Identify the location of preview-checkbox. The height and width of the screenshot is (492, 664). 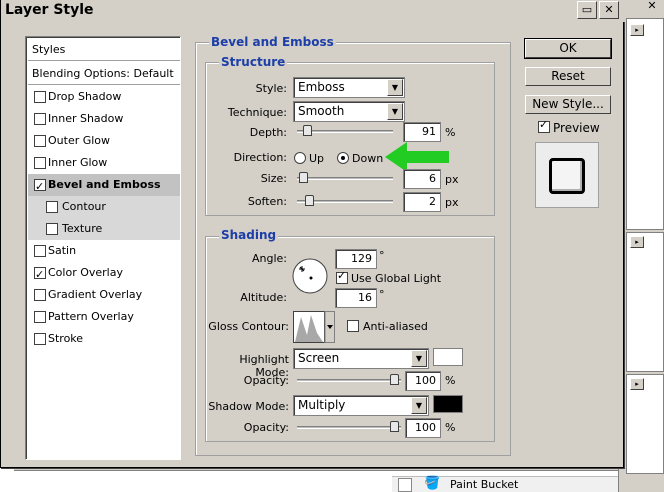
(544, 125).